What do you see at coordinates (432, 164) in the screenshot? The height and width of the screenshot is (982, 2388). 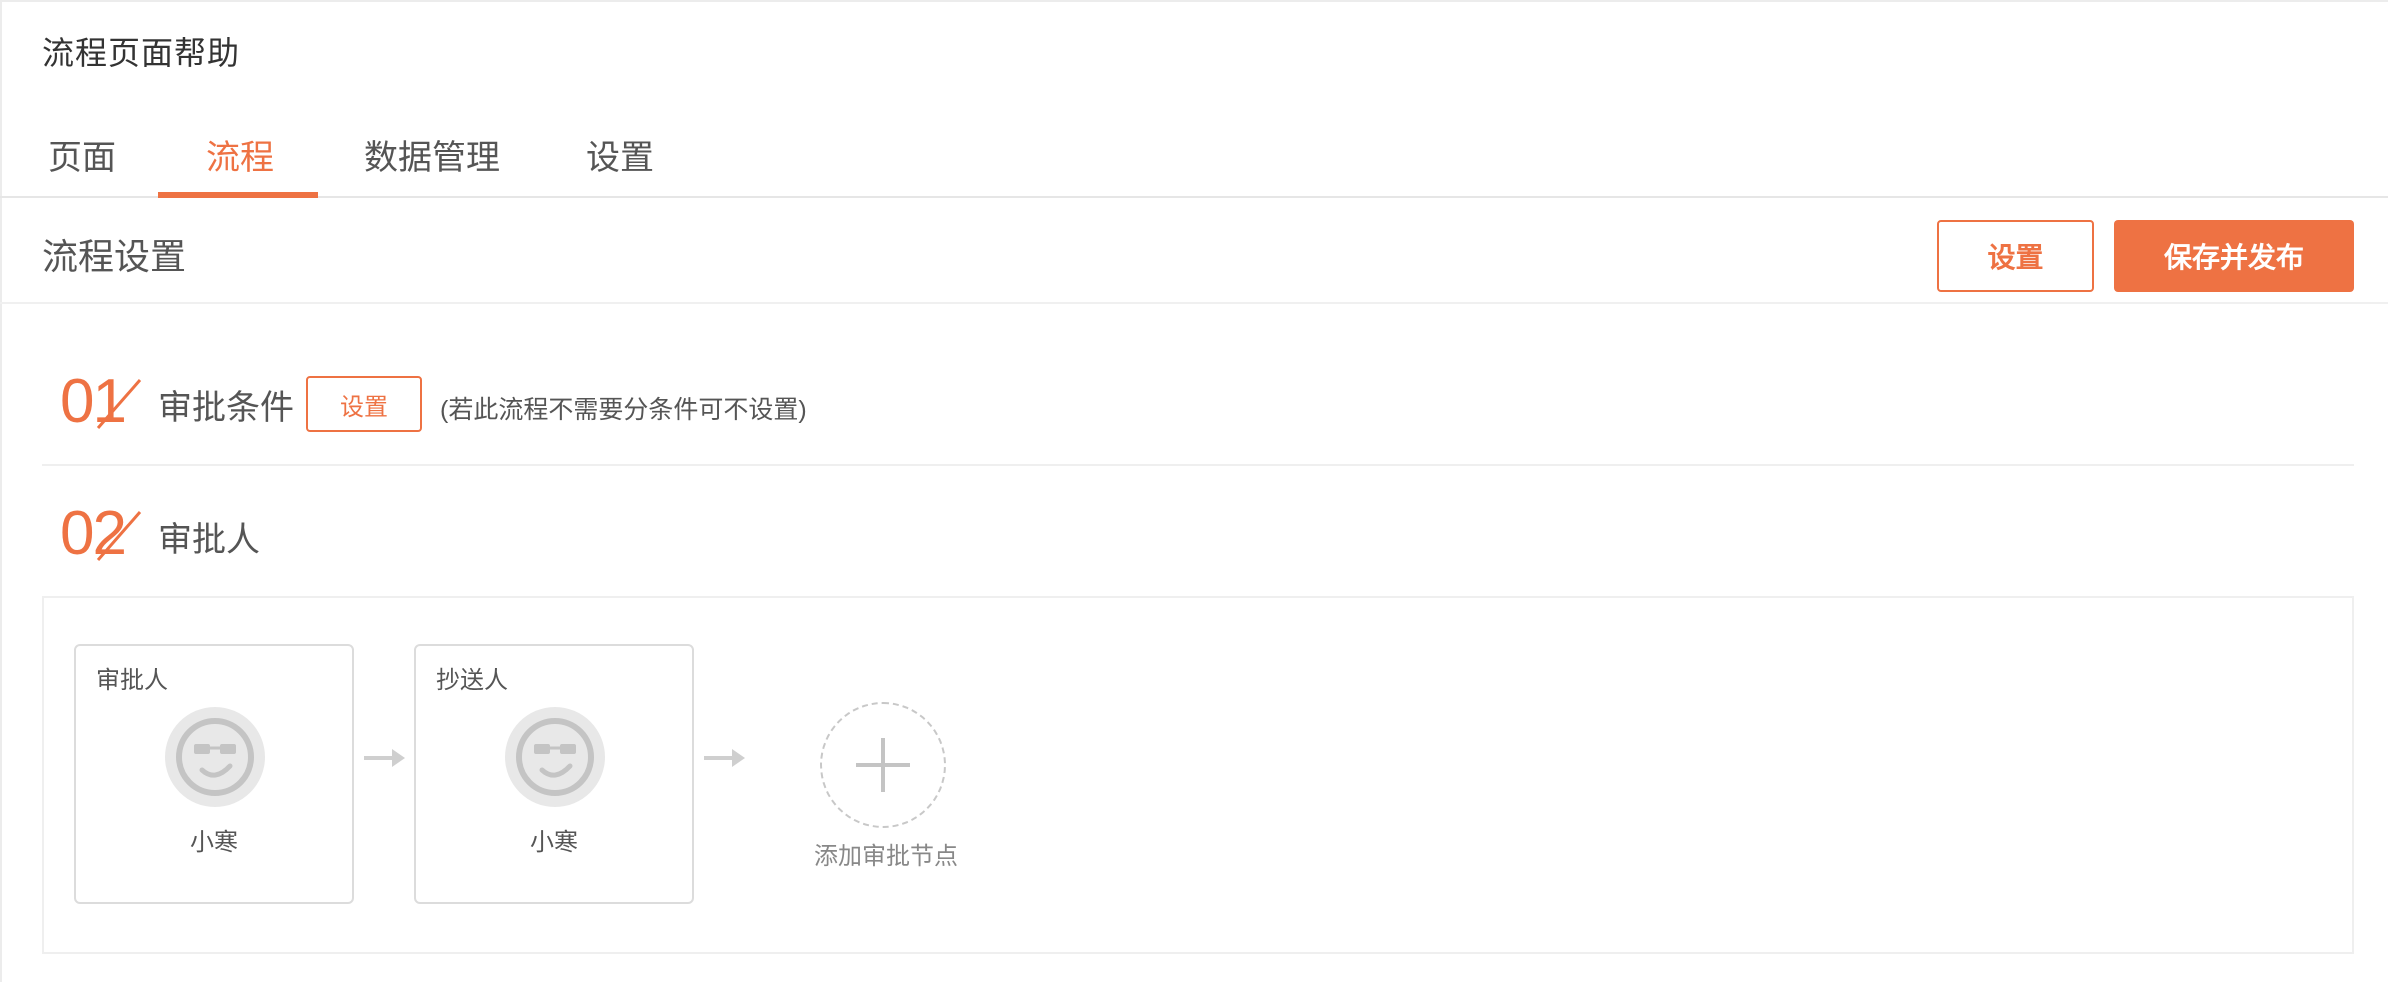 I see `tab-data-management: 数据管理` at bounding box center [432, 164].